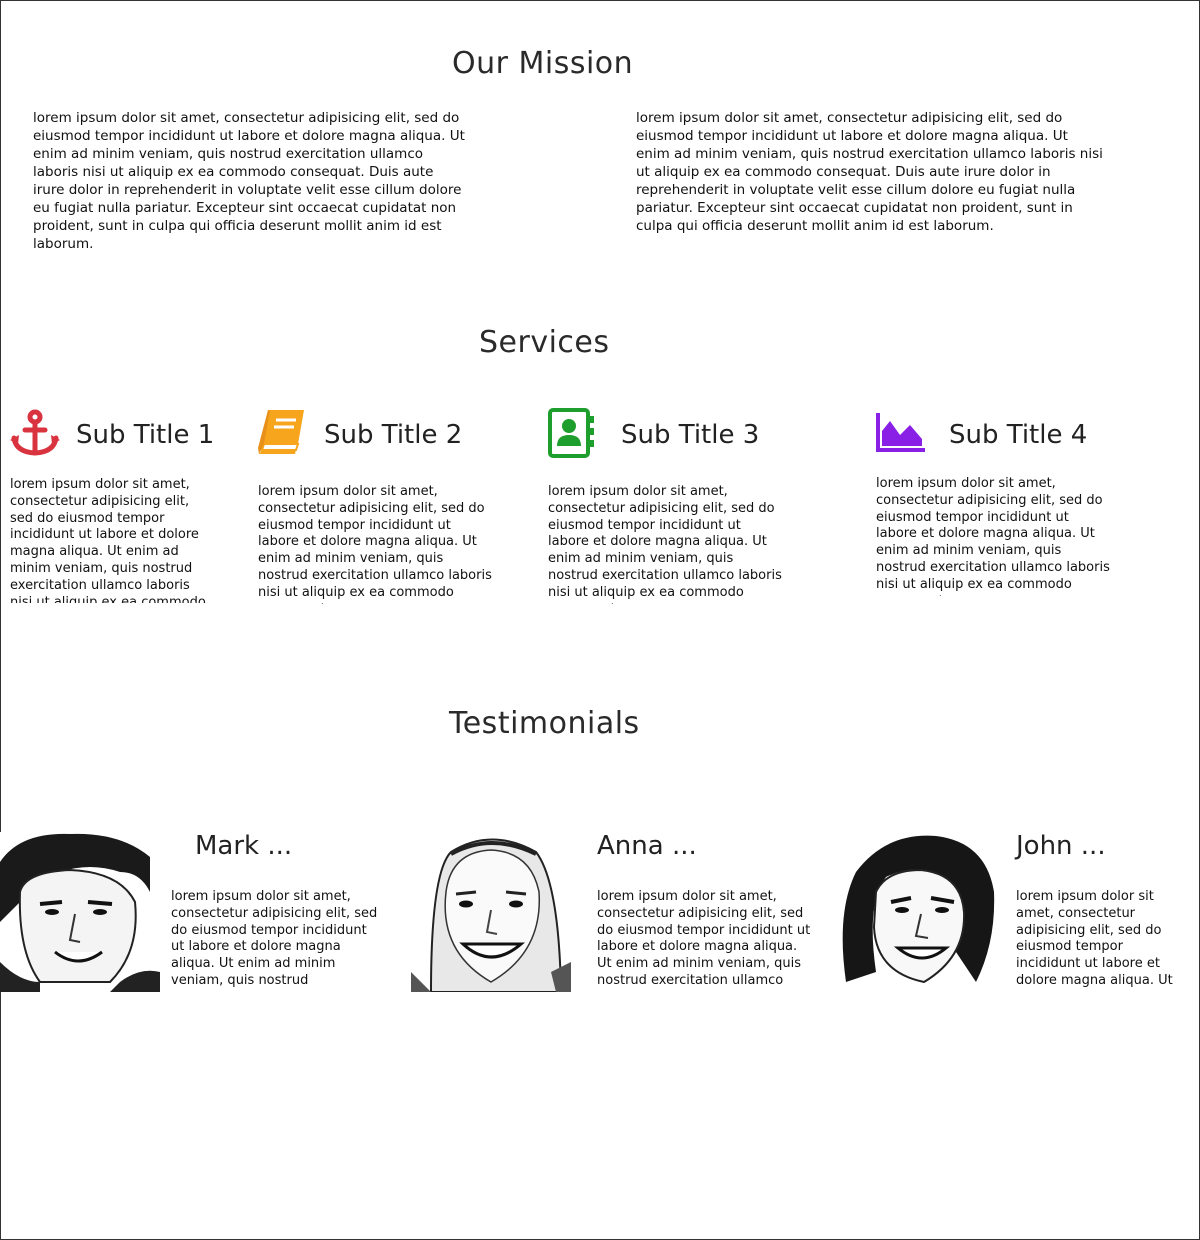 The width and height of the screenshot is (1200, 1240). I want to click on services-title: Services, so click(544, 342).